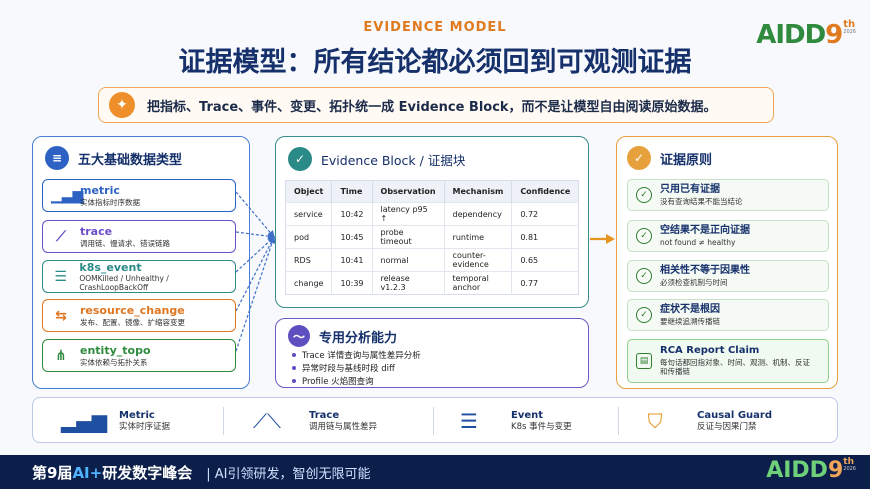 This screenshot has height=489, width=870. I want to click on data-type-metric: ▁▃▆ metric 实体指标时序数据, so click(139, 195).